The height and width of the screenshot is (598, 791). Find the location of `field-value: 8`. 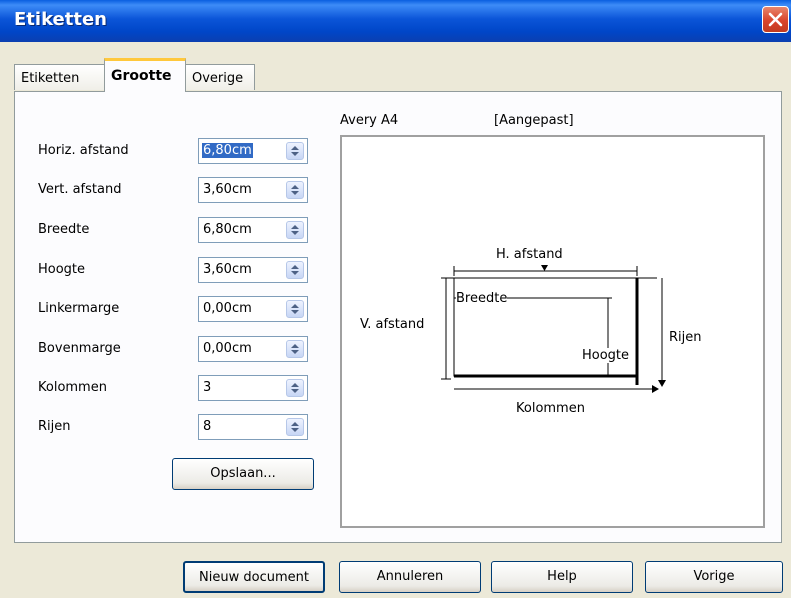

field-value: 8 is located at coordinates (207, 426).